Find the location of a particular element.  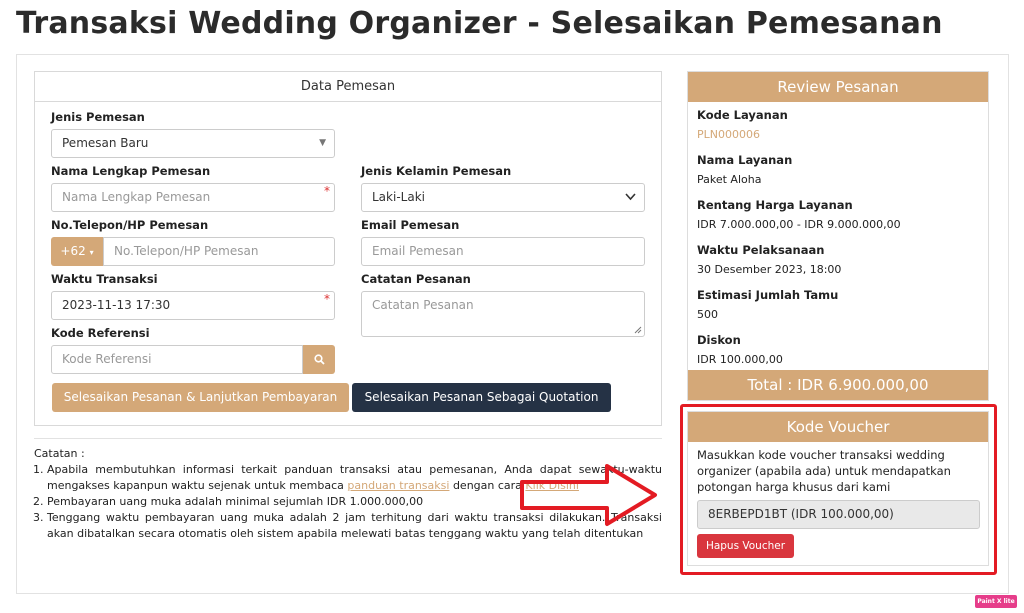

waktu-pelaksanaan-value: 30 Desember 2023, 18:00 is located at coordinates (769, 269).